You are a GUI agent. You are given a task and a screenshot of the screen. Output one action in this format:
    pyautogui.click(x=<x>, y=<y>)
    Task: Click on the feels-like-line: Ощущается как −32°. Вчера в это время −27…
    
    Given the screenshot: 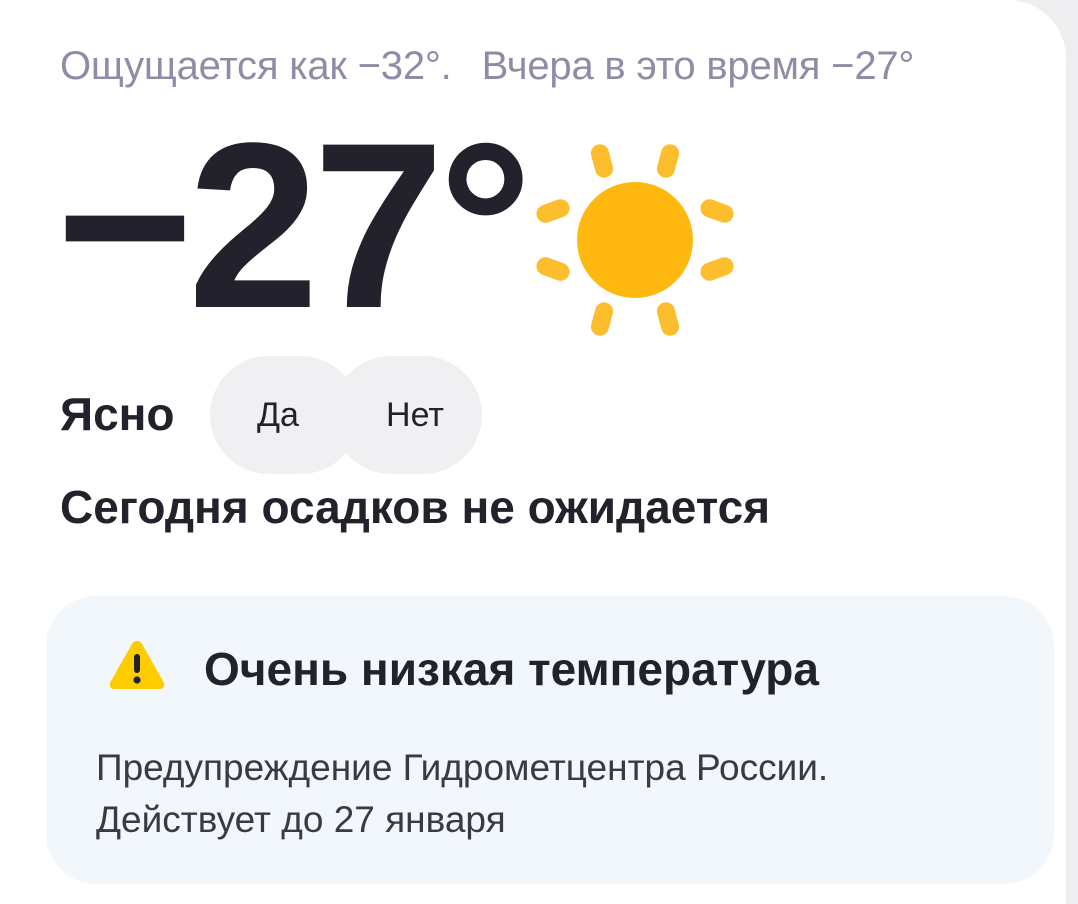 What is the action you would take?
    pyautogui.click(x=487, y=66)
    